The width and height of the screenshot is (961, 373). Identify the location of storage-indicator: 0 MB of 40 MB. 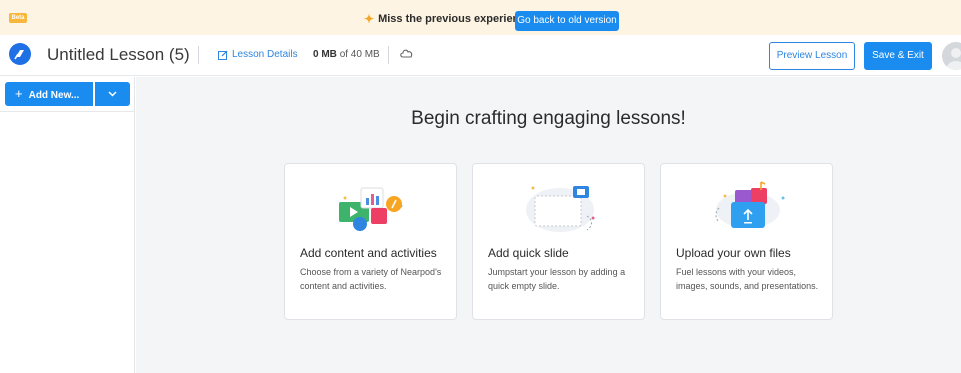
(346, 54).